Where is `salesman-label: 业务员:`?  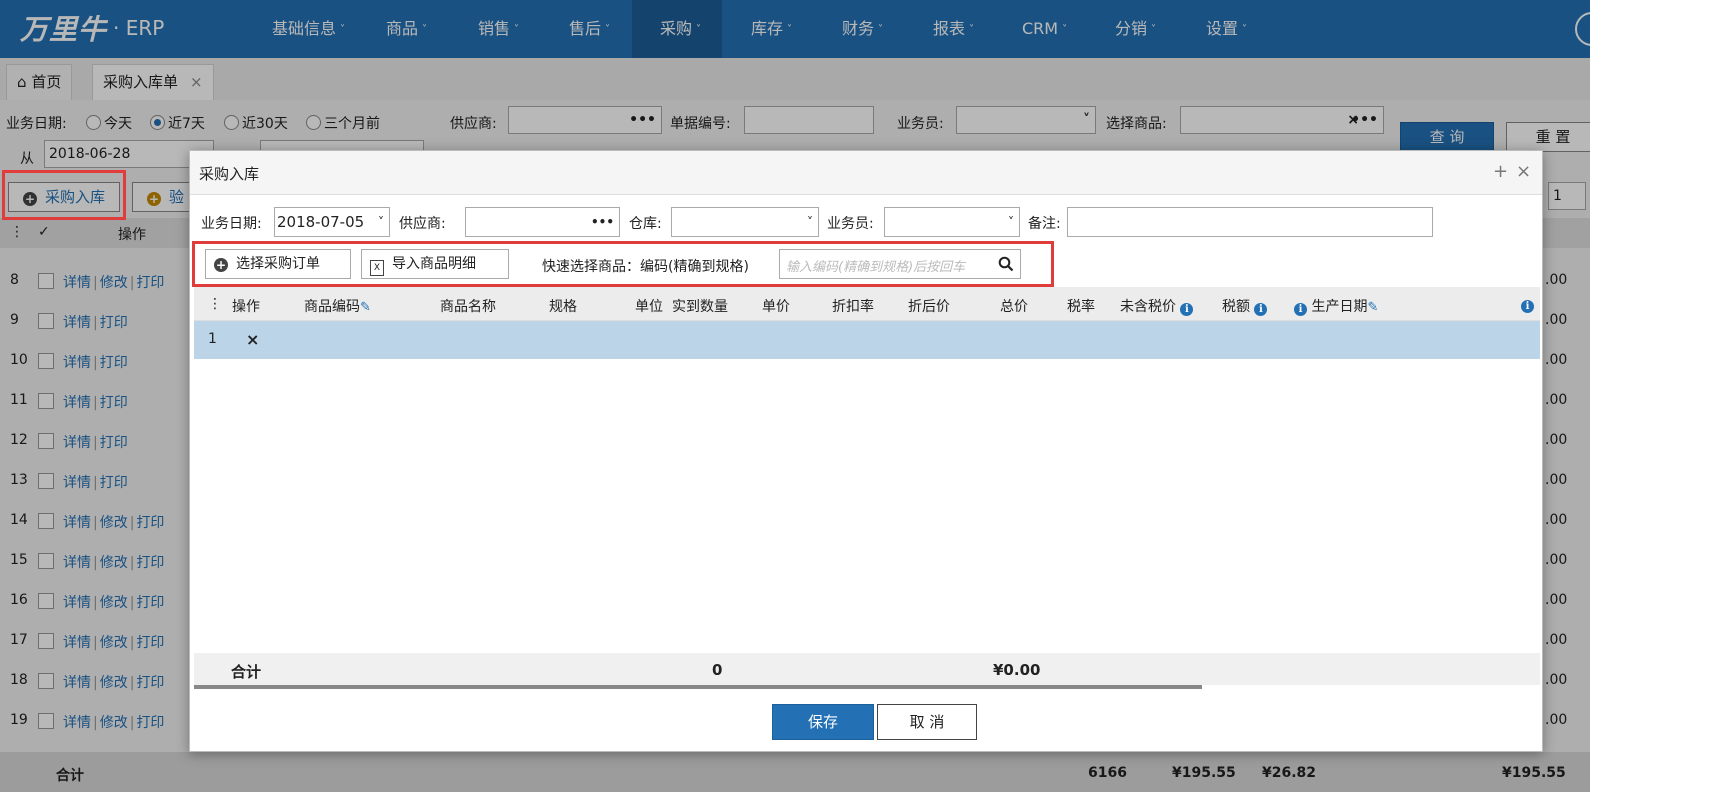
salesman-label: 业务员: is located at coordinates (850, 224).